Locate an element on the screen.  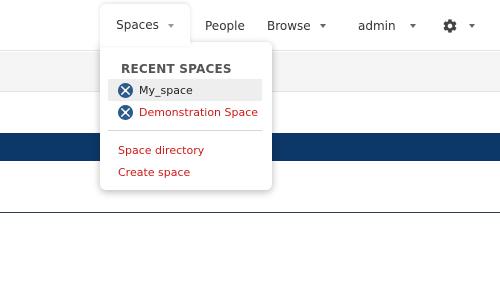
recent-spaces-heading: RECENT SPACES is located at coordinates (176, 69).